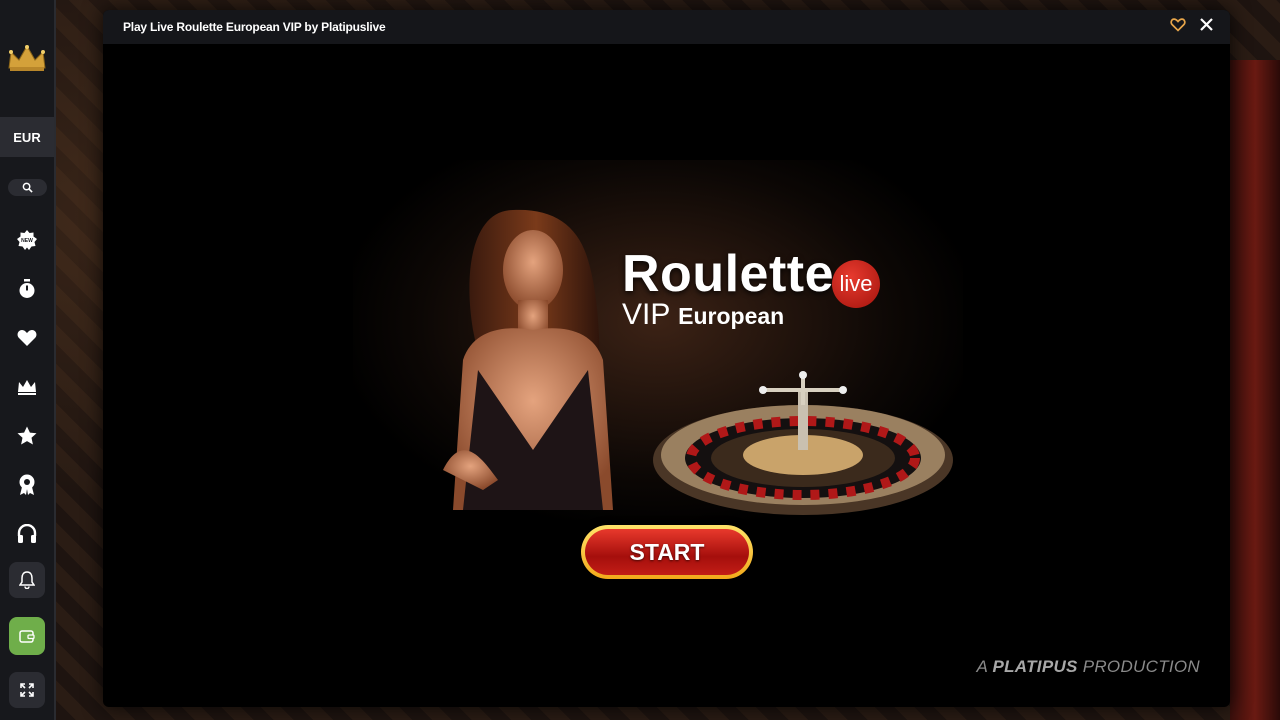  What do you see at coordinates (1206, 24) in the screenshot?
I see `close-icon` at bounding box center [1206, 24].